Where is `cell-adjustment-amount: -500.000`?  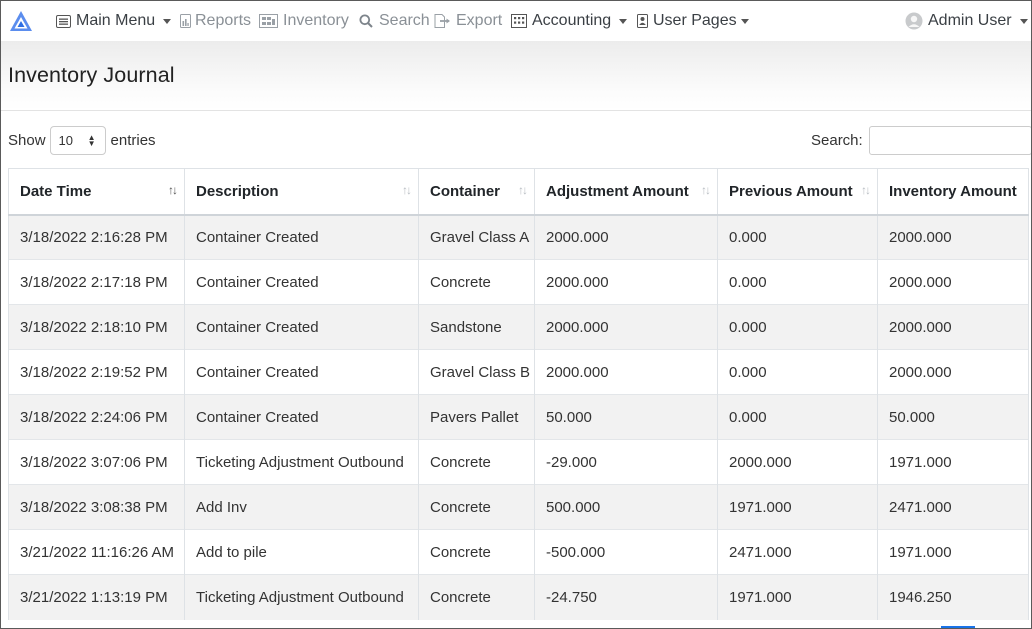
cell-adjustment-amount: -500.000 is located at coordinates (626, 552).